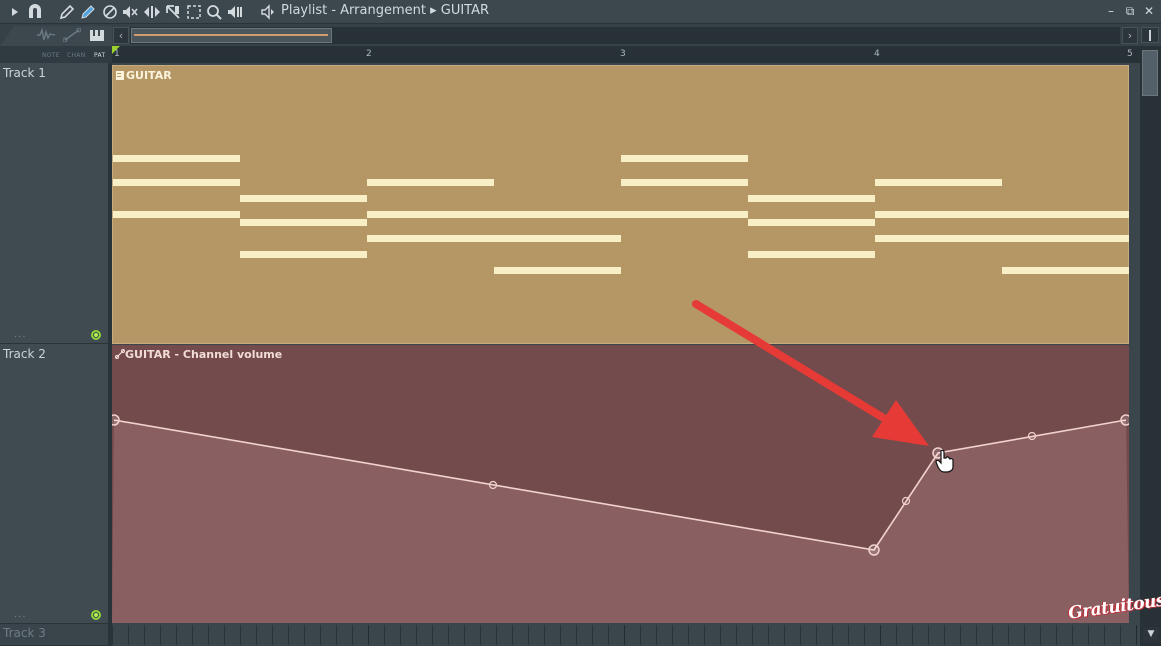 This screenshot has height=646, width=1161. I want to click on slice-icon, so click(173, 12).